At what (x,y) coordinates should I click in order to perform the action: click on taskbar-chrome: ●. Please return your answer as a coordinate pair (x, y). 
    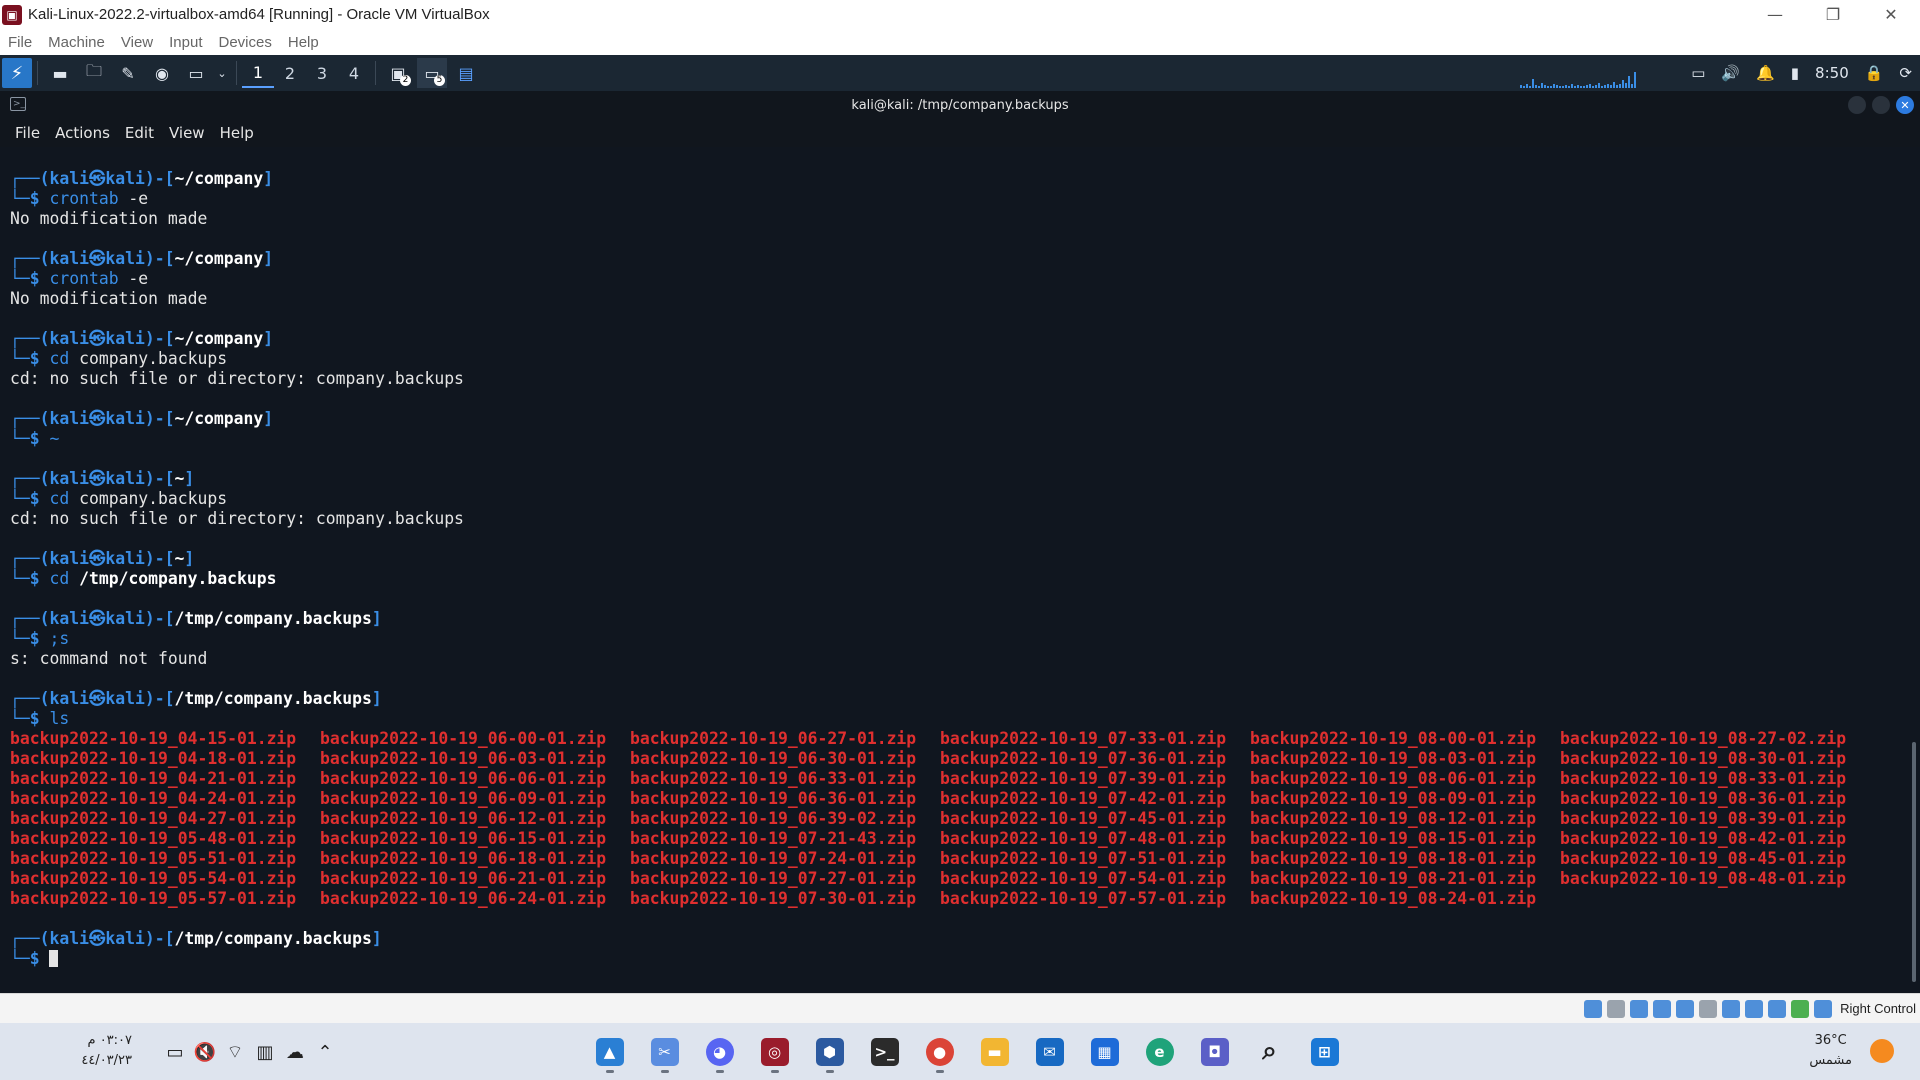
    Looking at the image, I should click on (939, 1051).